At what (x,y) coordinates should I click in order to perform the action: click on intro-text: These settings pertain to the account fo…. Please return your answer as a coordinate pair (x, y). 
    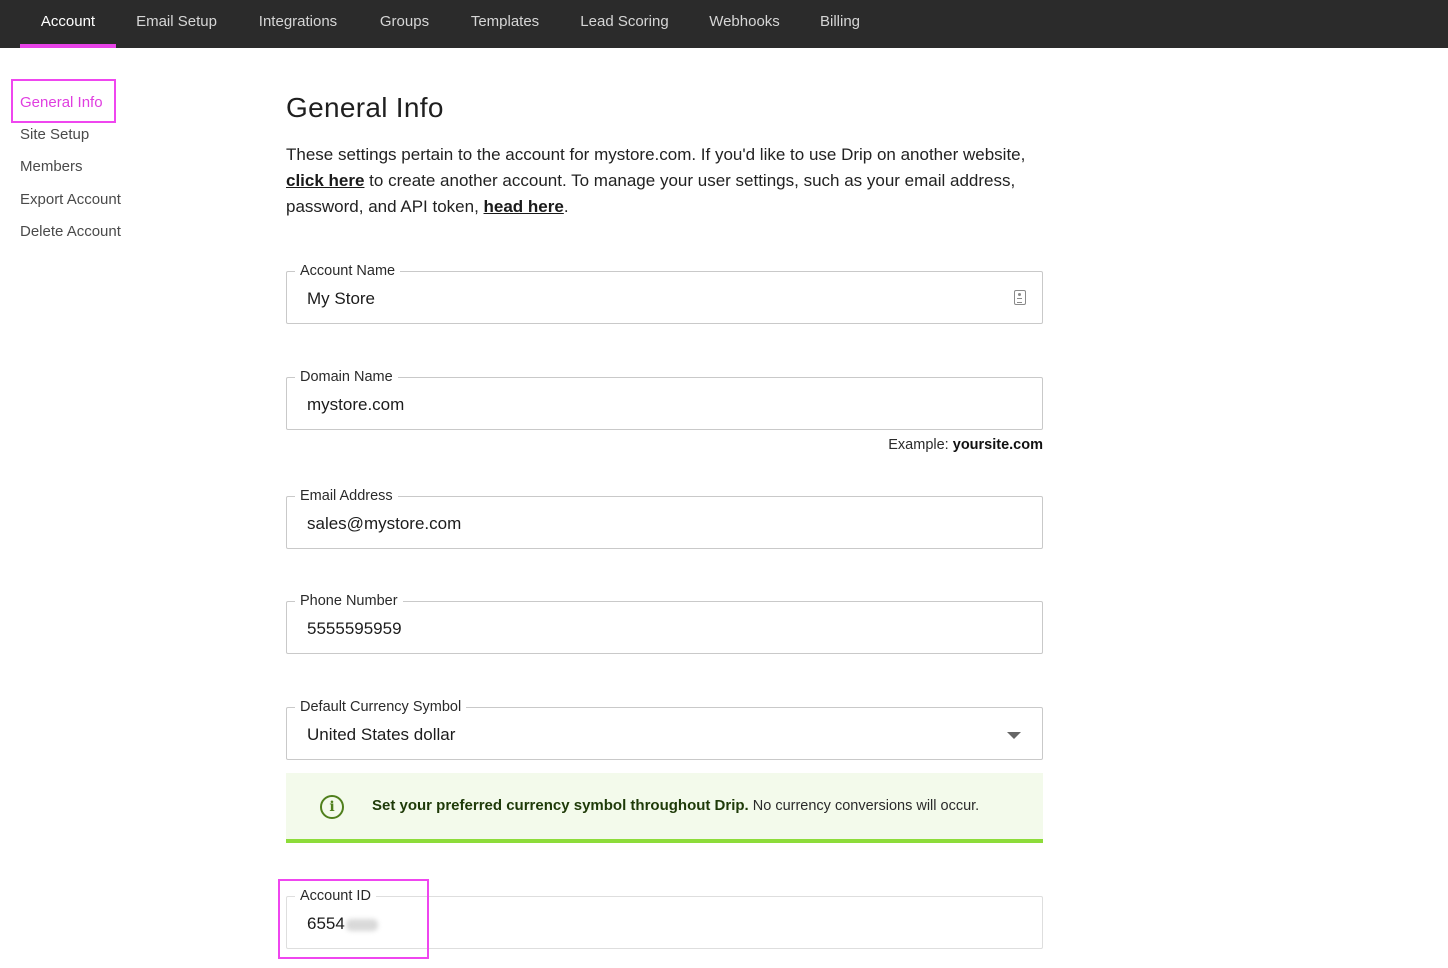
    Looking at the image, I should click on (671, 181).